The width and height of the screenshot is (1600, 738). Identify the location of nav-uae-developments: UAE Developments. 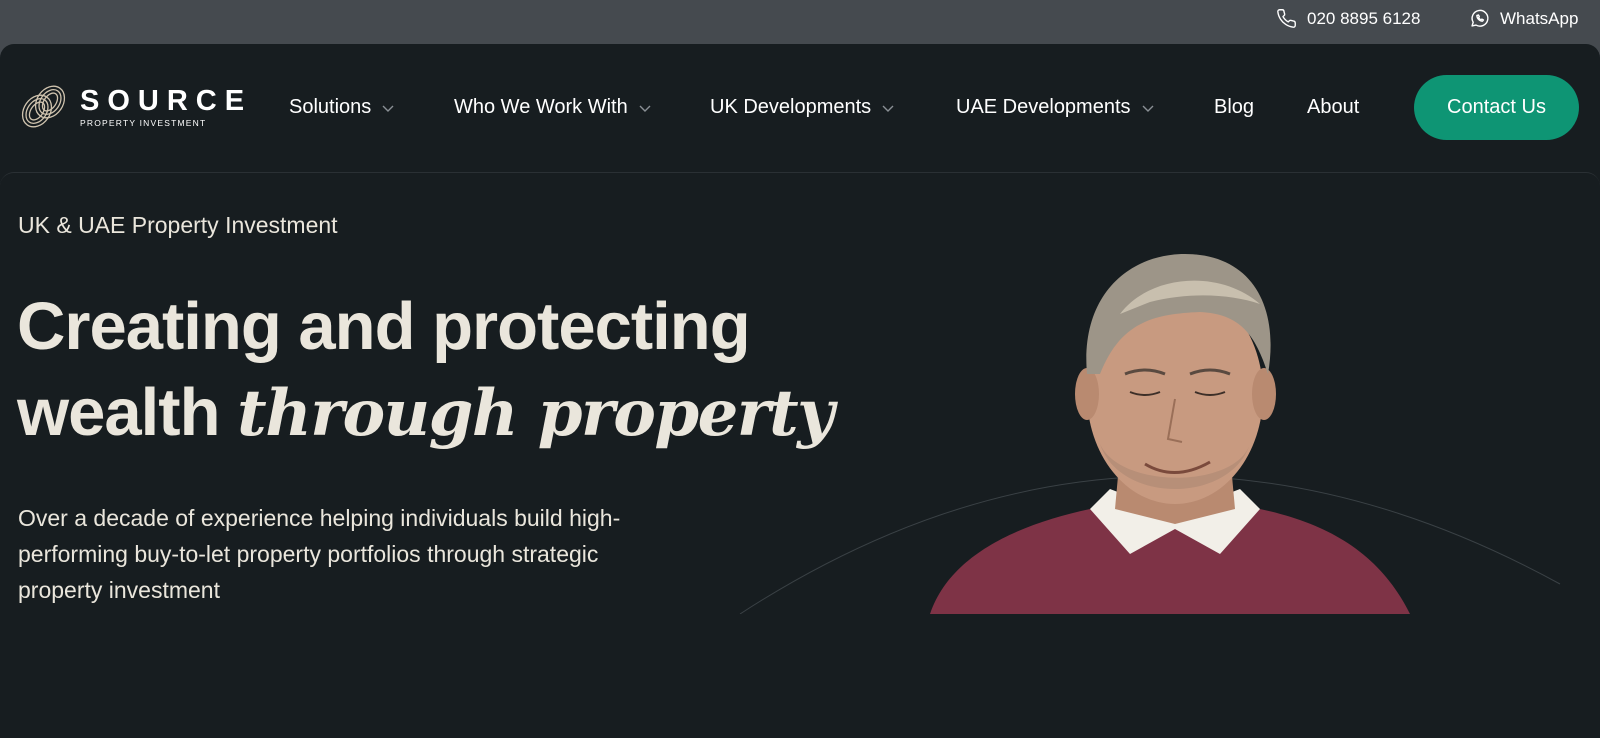
(1055, 107).